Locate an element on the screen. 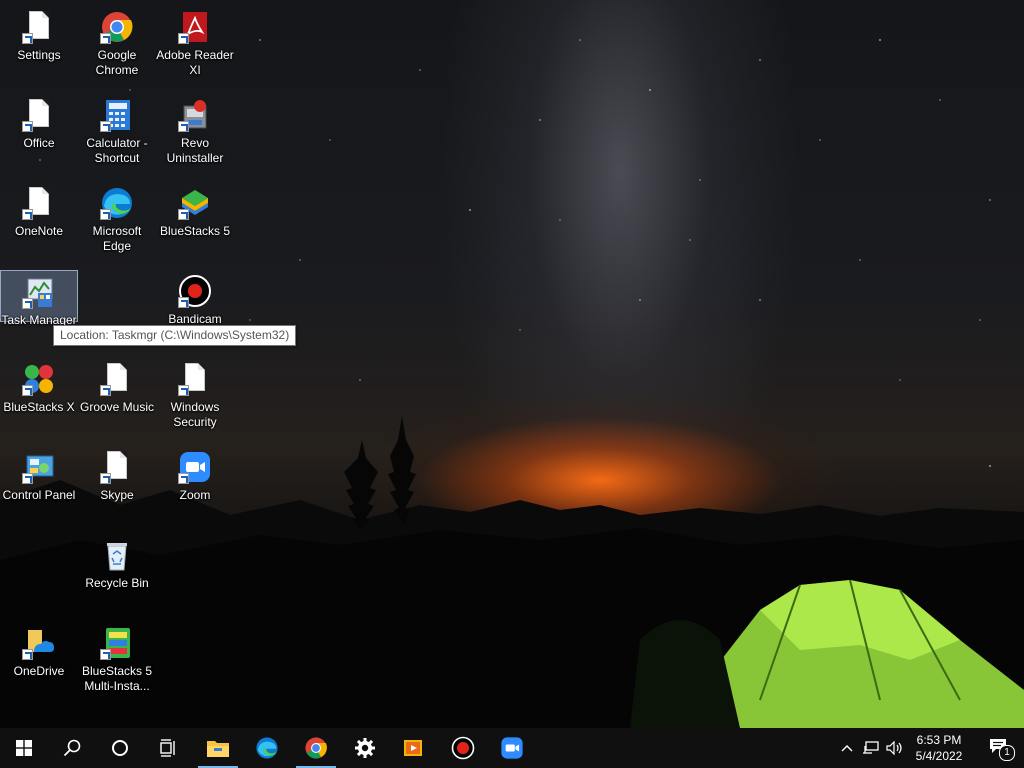  bluestacks-multi-instance-icon is located at coordinates (117, 643).